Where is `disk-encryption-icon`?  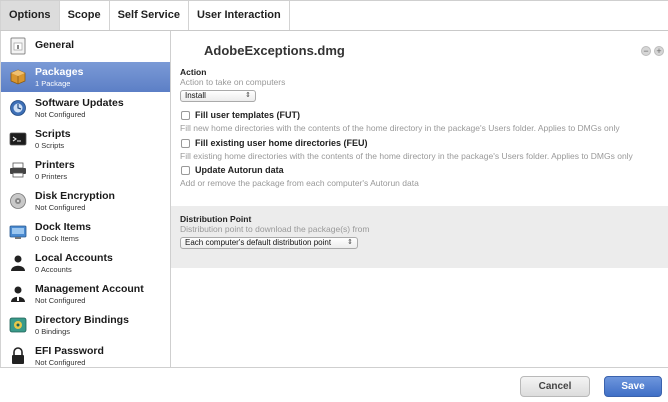 disk-encryption-icon is located at coordinates (18, 201).